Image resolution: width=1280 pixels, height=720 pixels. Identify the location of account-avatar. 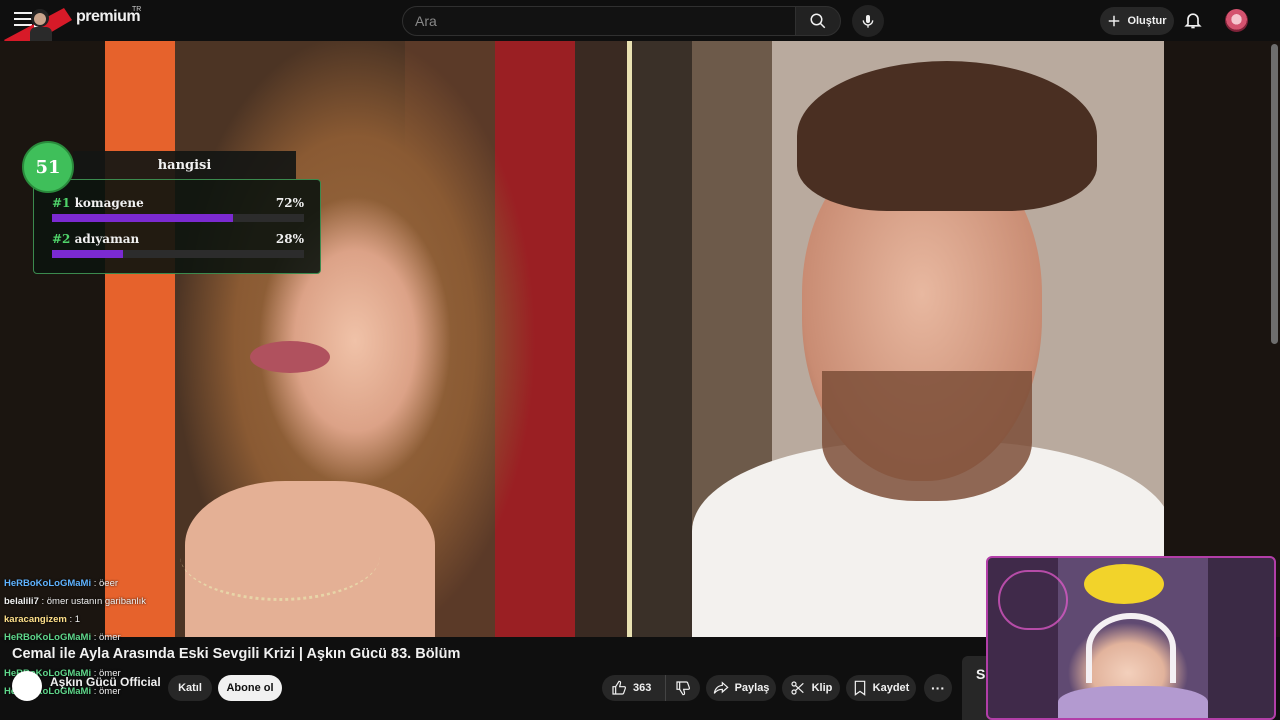
(1236, 20).